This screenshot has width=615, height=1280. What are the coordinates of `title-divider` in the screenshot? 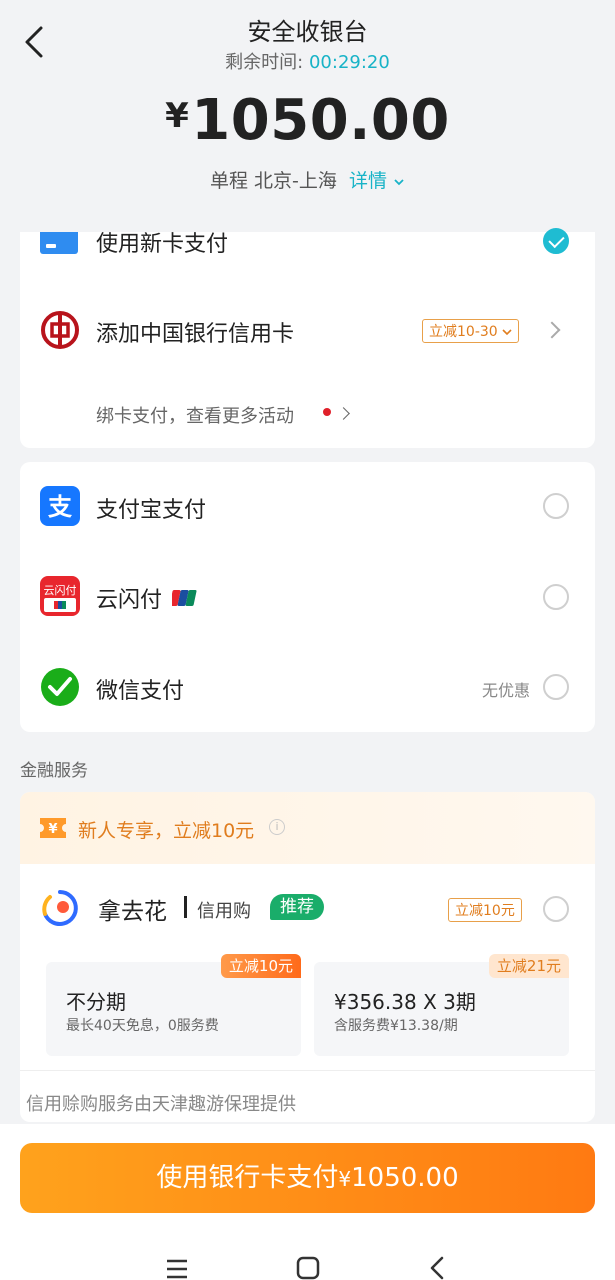 It's located at (185, 907).